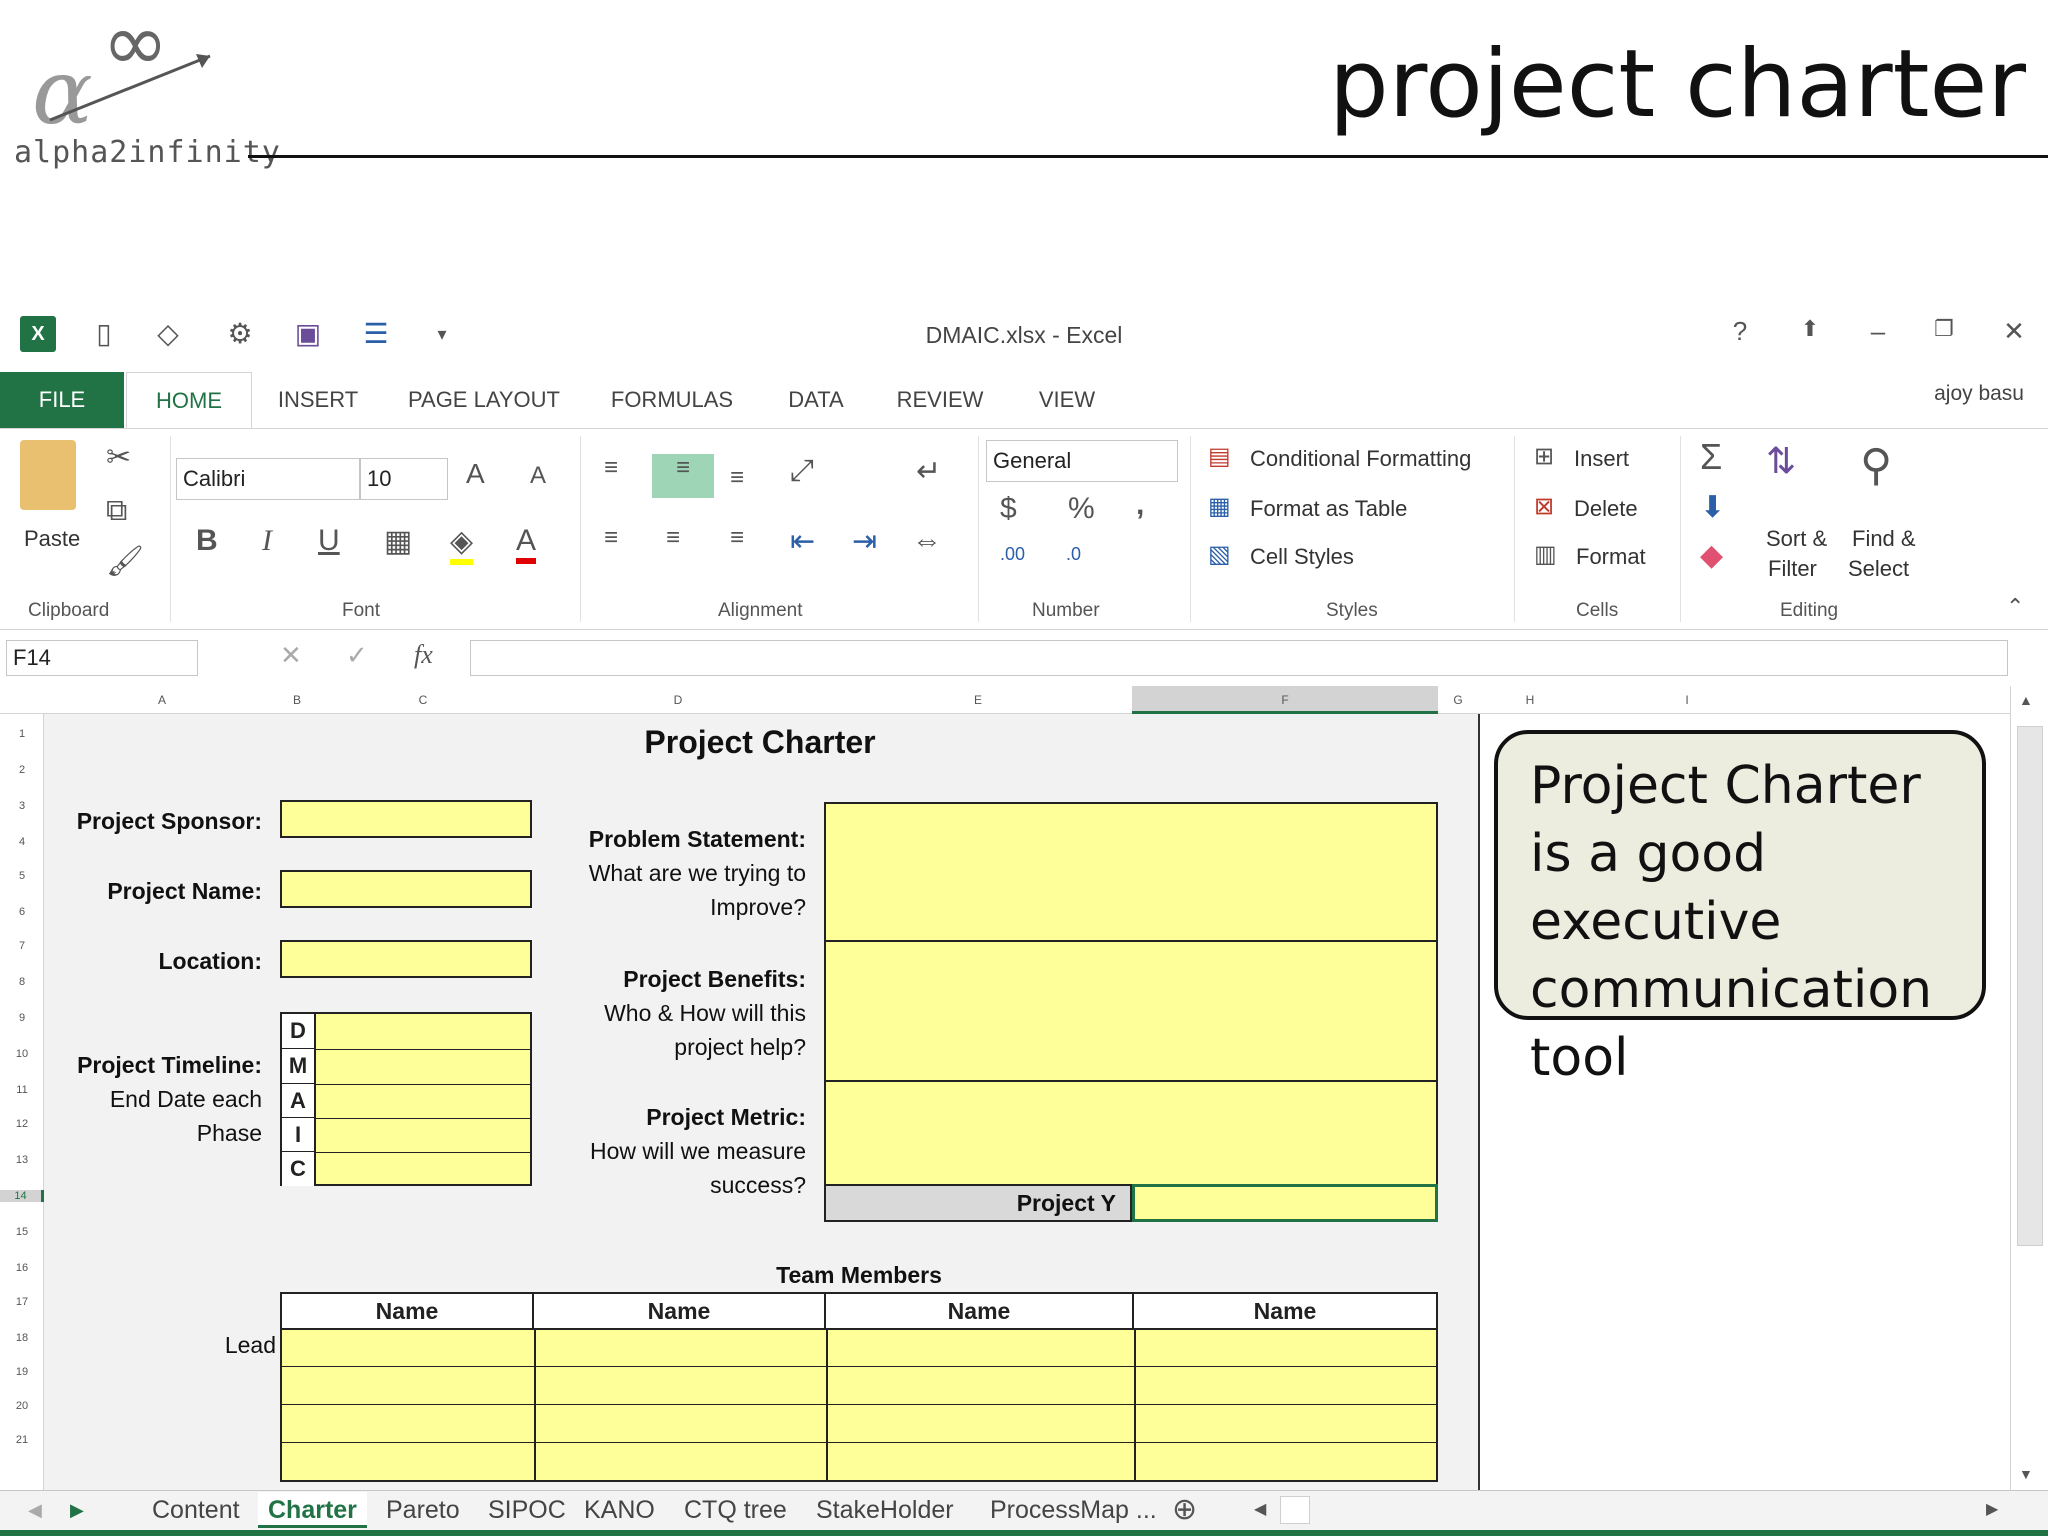 The width and height of the screenshot is (2048, 1536). Describe the element at coordinates (398, 541) in the screenshot. I see `borders-icon: ▦` at that location.